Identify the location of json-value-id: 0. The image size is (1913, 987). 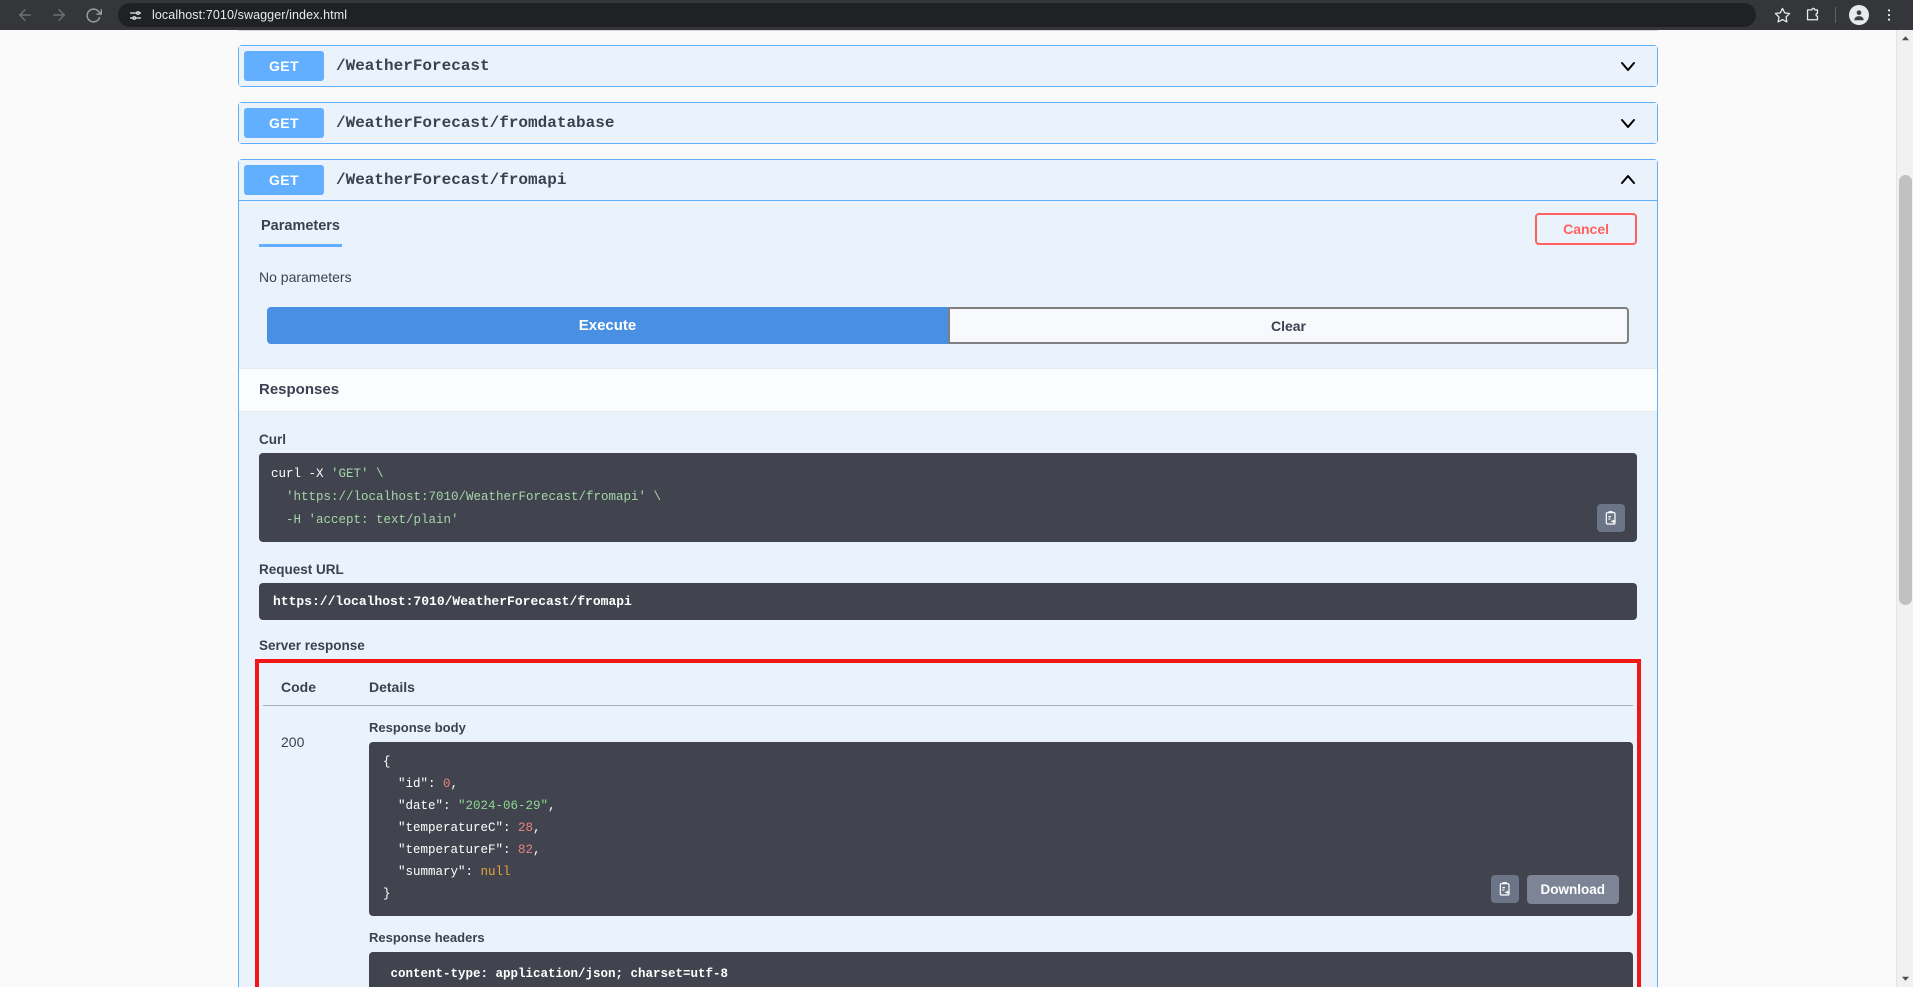
(447, 784).